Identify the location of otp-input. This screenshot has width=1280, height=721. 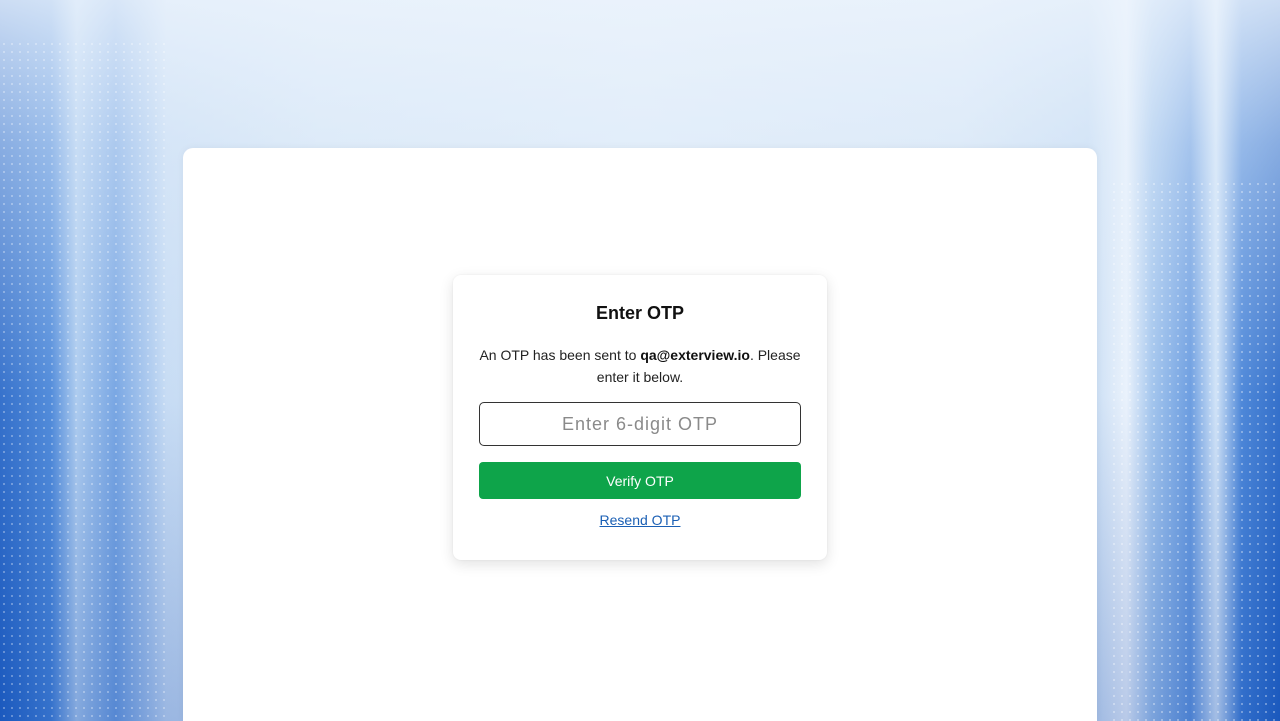
(640, 424).